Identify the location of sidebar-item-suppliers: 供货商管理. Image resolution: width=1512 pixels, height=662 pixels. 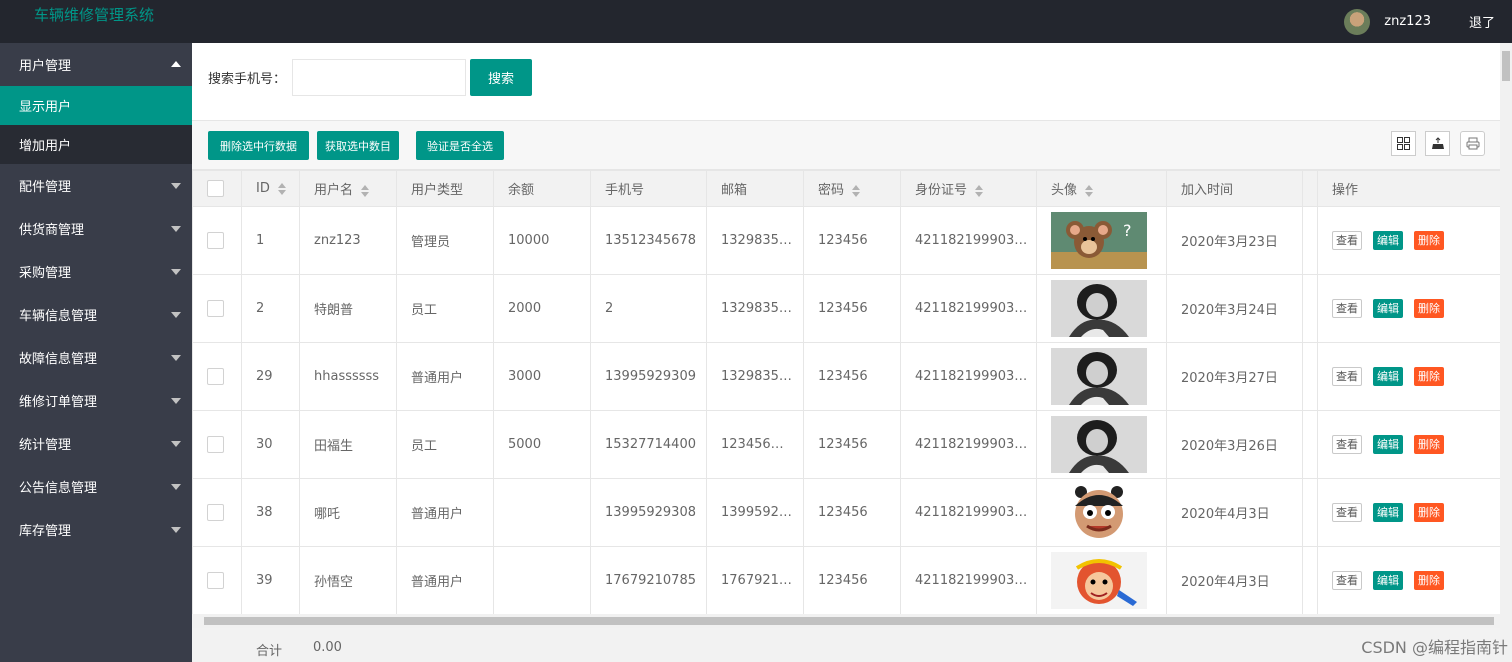
(96, 228).